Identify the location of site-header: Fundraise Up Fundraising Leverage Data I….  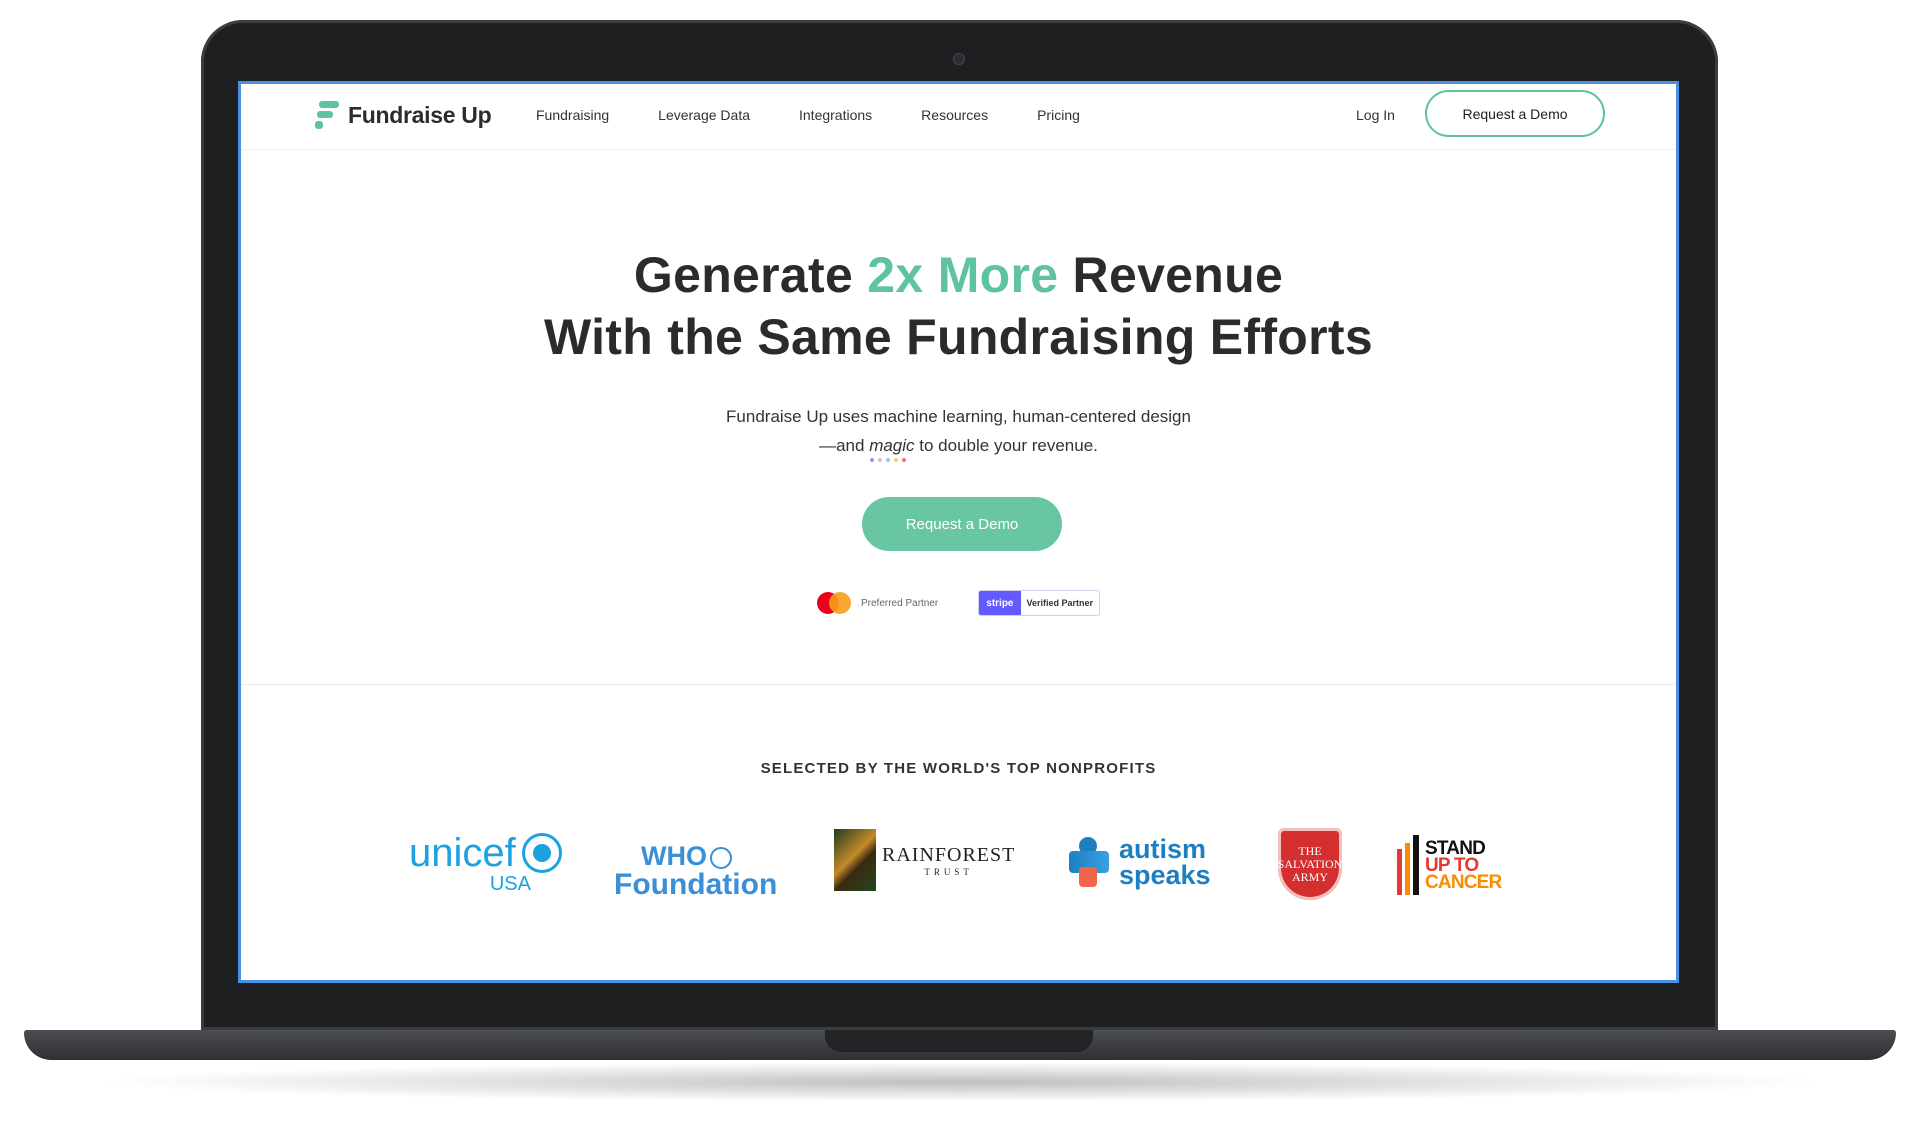
(958, 117).